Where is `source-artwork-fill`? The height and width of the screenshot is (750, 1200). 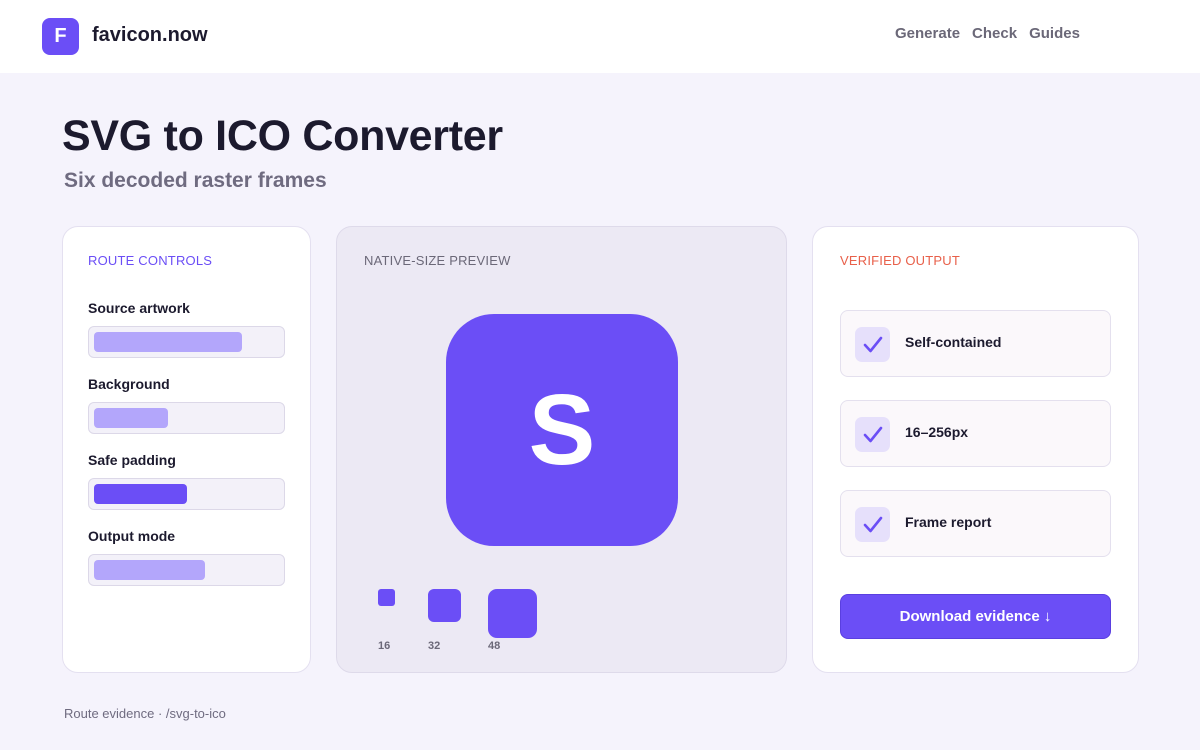 source-artwork-fill is located at coordinates (168, 342).